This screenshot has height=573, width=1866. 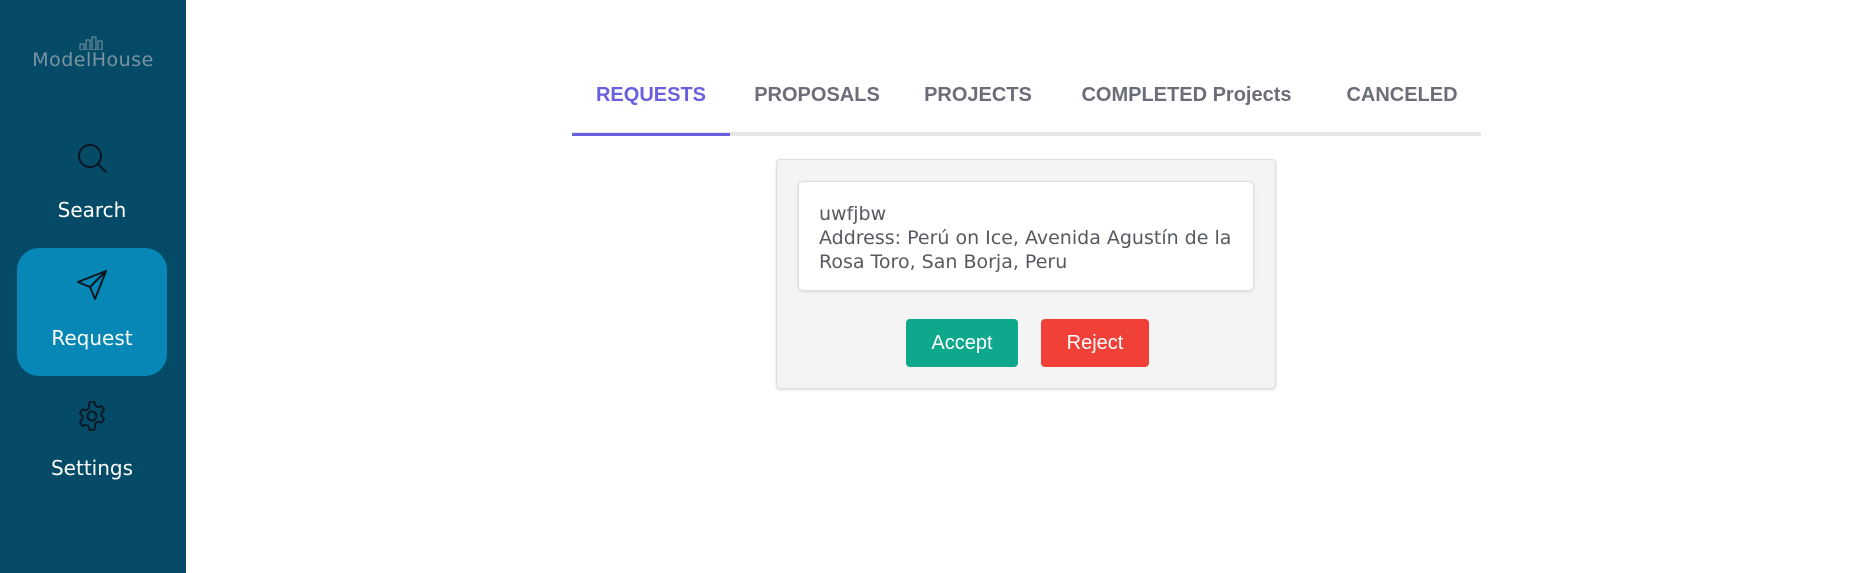 I want to click on building-logo-icon, so click(x=93, y=42).